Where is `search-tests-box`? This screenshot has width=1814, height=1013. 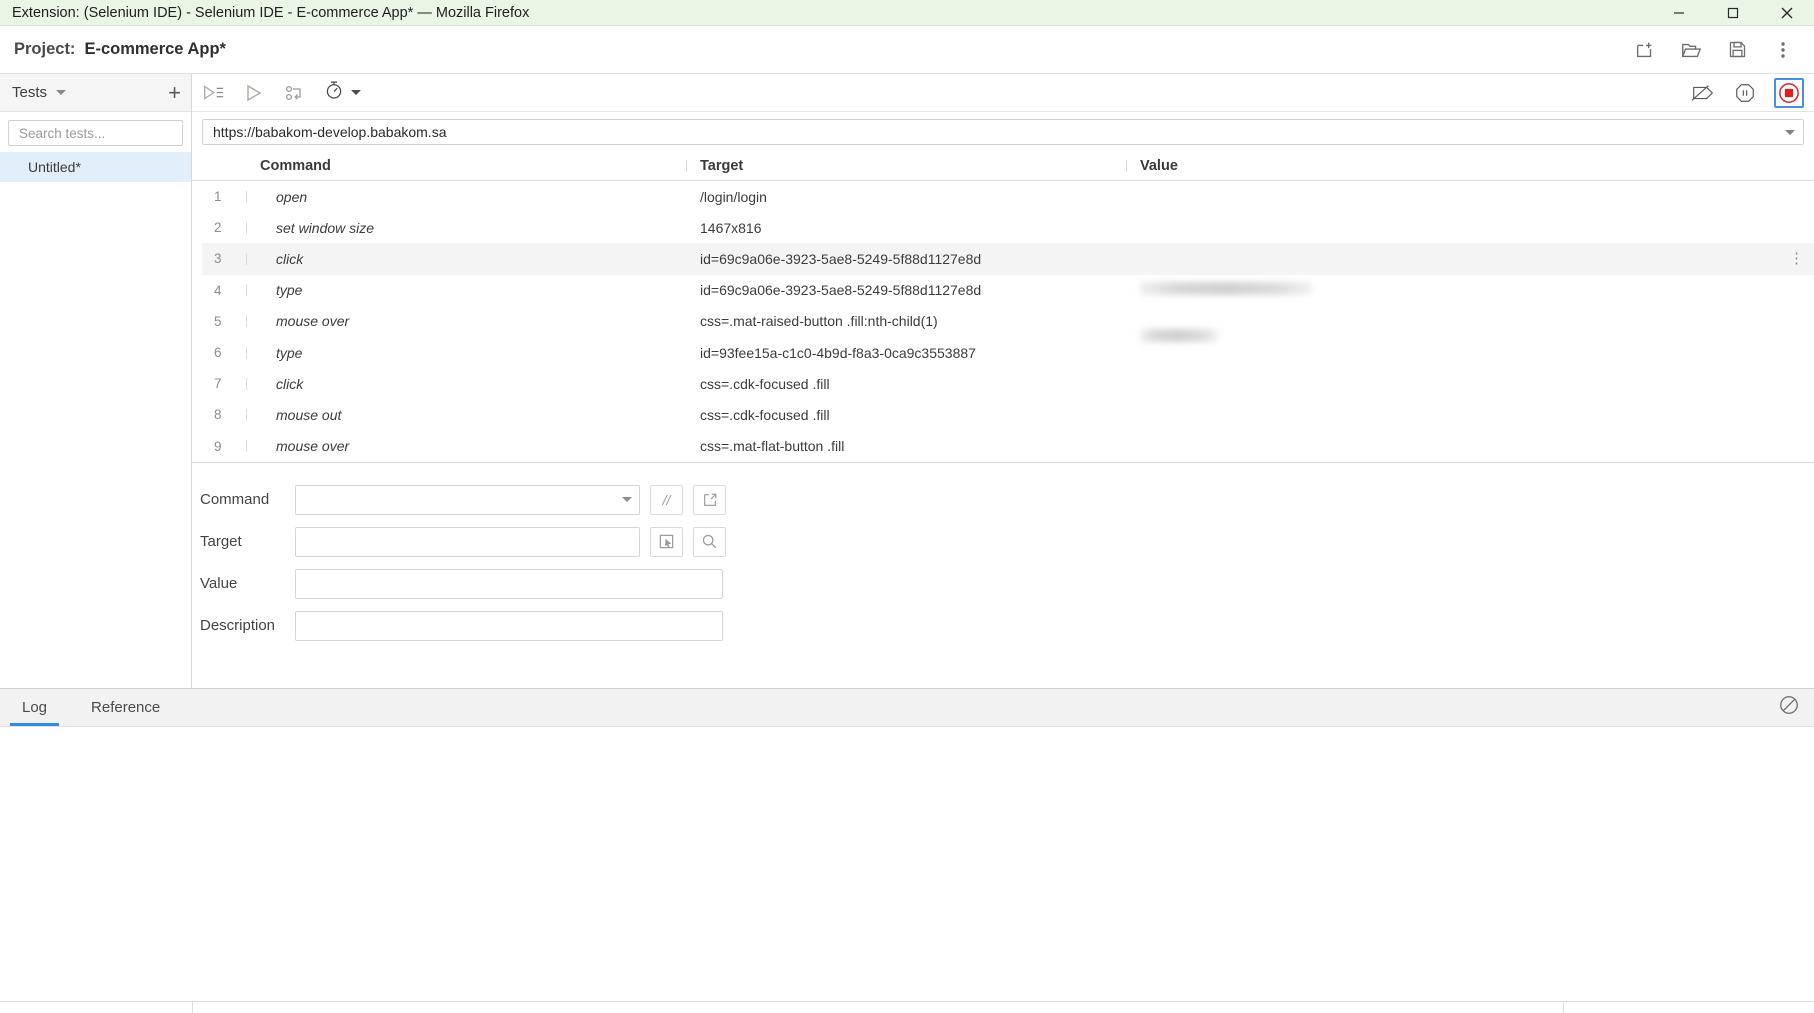 search-tests-box is located at coordinates (110, 133).